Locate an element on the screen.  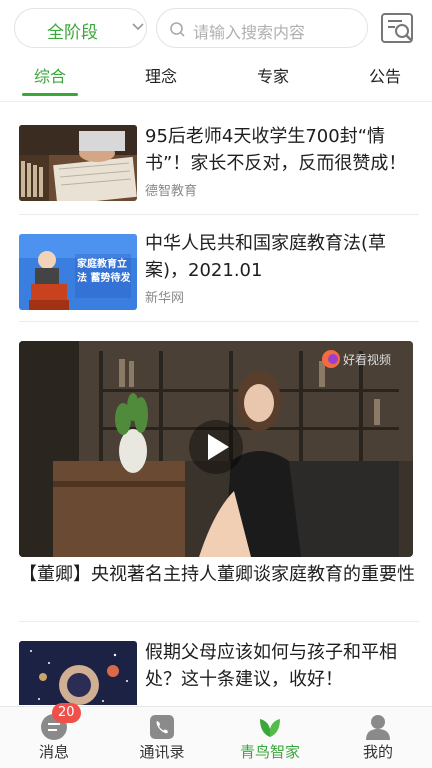
svg-text: 好看视频 is located at coordinates (367, 359).